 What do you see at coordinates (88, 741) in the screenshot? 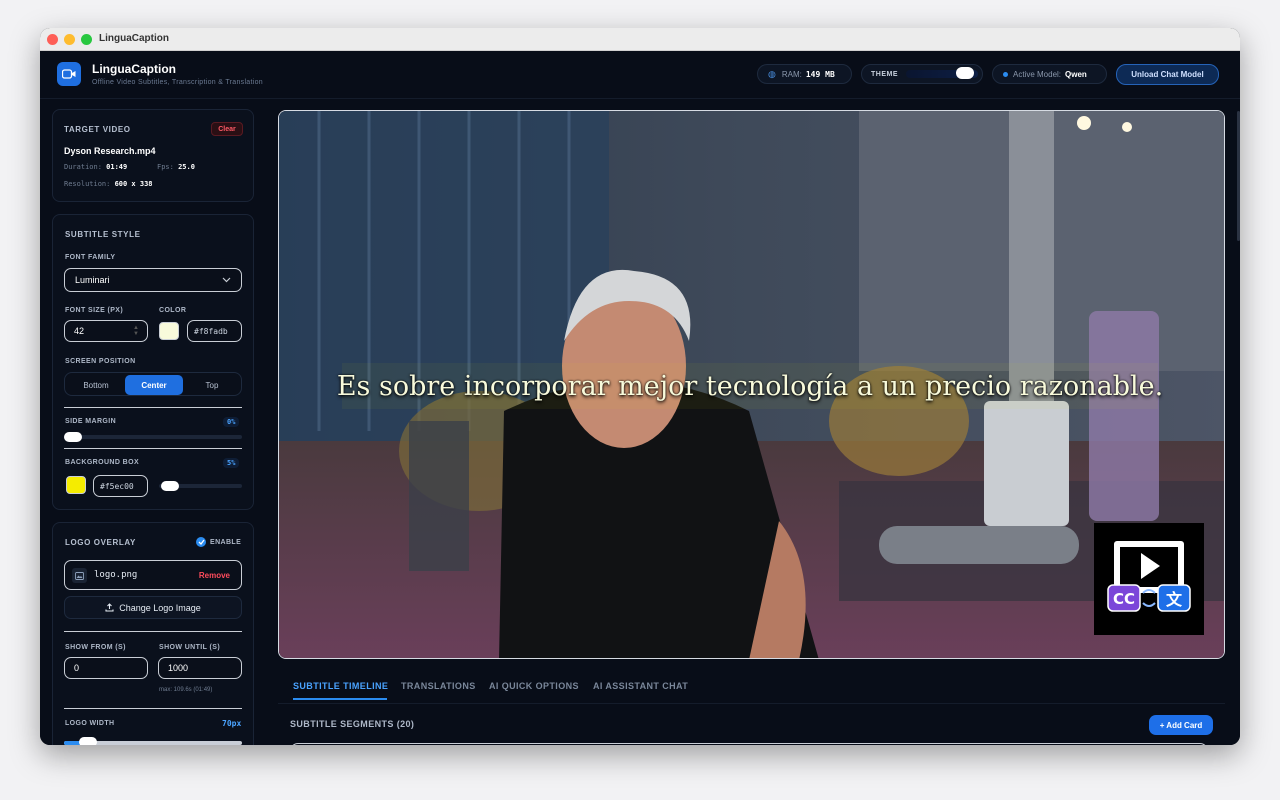
I see `logo-width-knob` at bounding box center [88, 741].